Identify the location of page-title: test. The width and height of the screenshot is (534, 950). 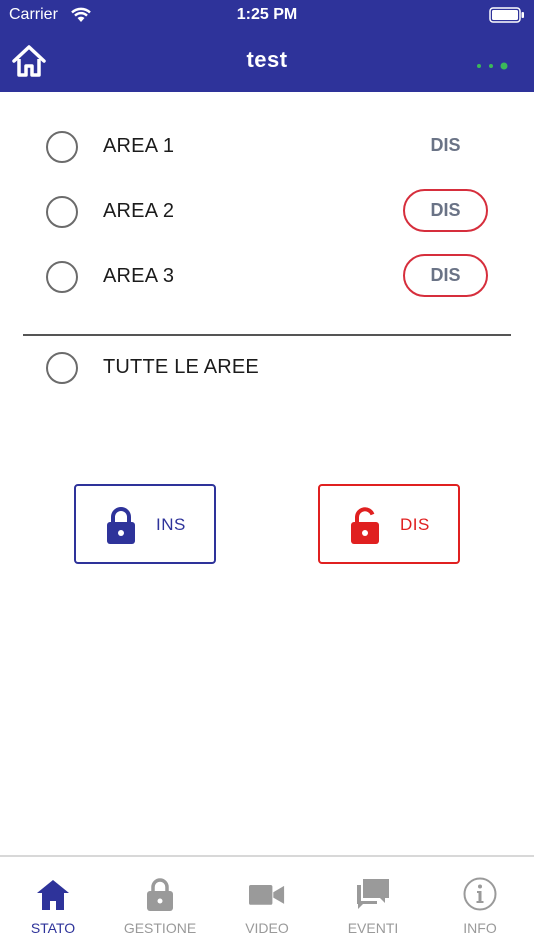
(267, 59).